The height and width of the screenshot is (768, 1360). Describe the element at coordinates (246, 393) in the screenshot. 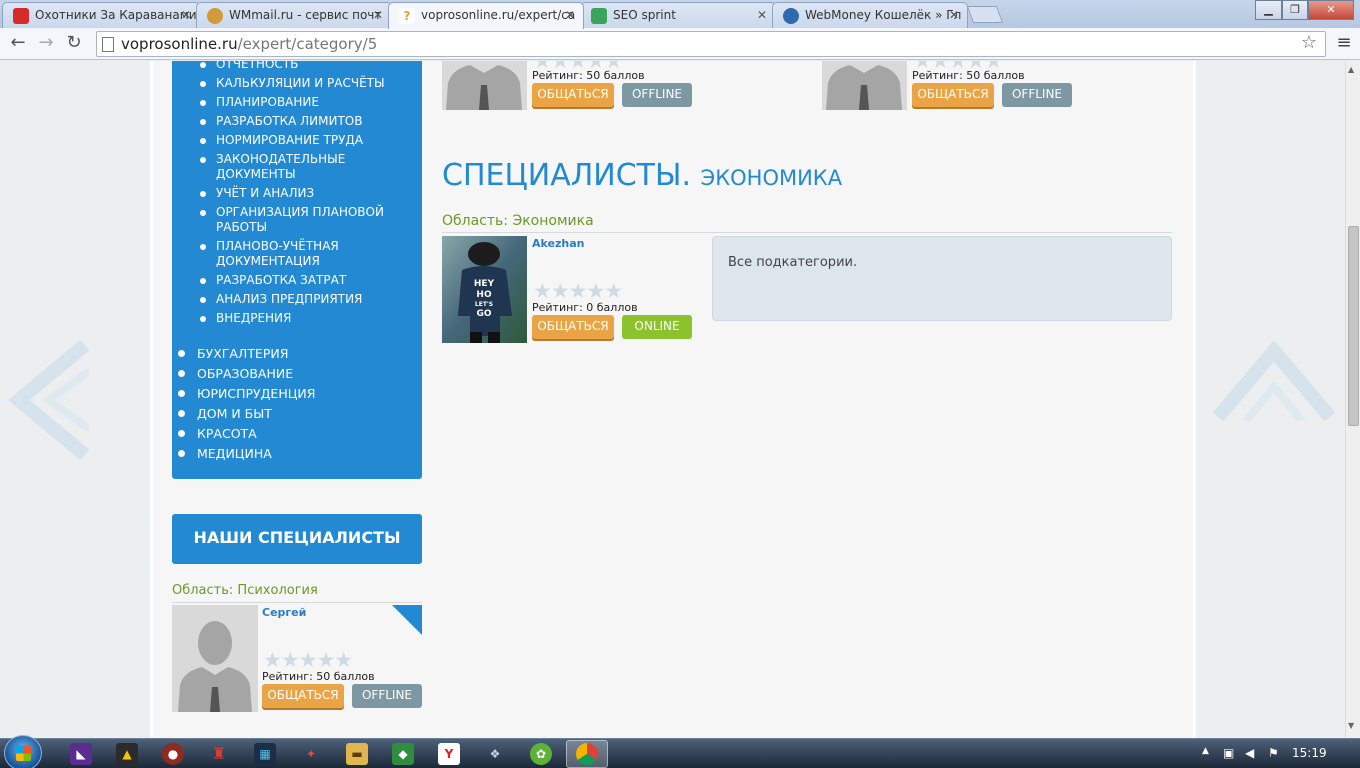

I see `category-item: ЮРИСПРУДЕНЦИЯ` at that location.